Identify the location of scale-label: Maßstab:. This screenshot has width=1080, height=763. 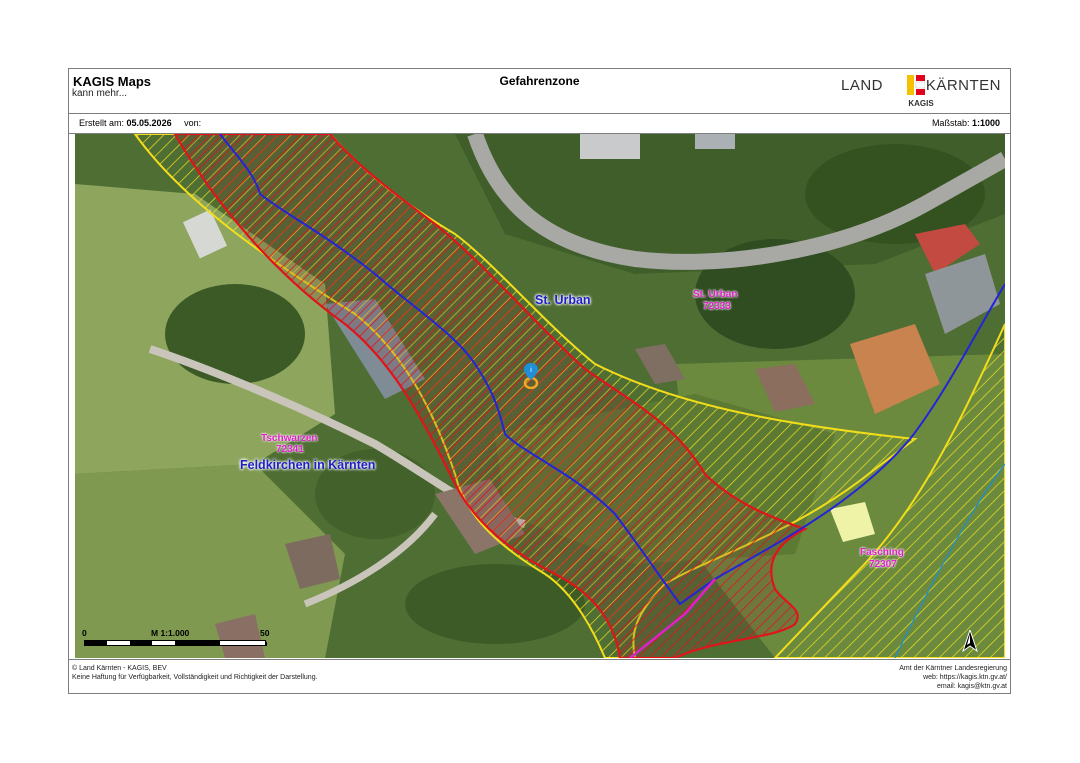
(950, 123).